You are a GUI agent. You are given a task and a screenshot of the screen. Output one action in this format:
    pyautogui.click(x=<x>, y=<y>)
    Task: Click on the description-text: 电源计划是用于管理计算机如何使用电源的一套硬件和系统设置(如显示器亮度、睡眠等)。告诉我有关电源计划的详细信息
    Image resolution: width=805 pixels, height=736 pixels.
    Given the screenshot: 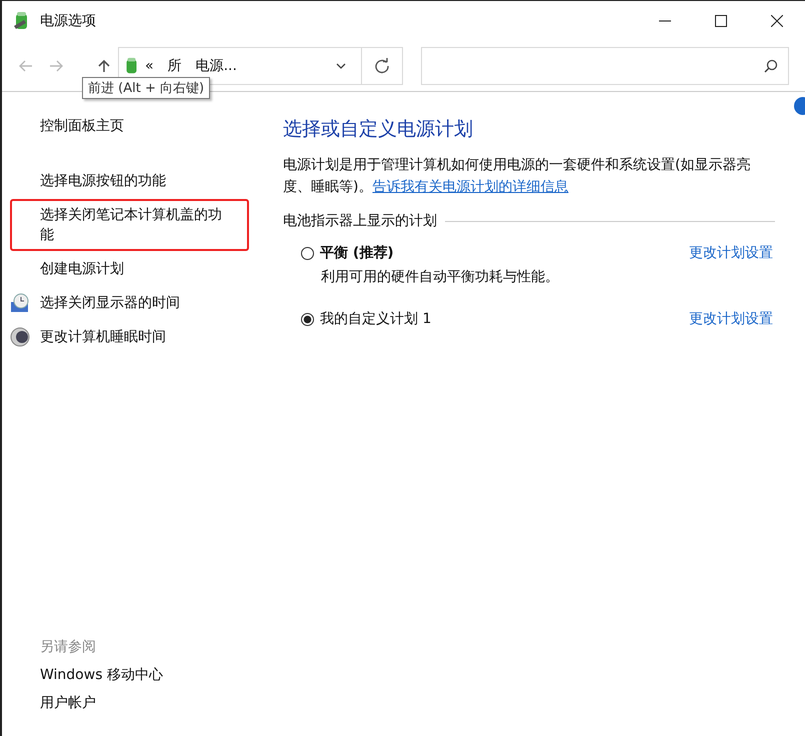 What is the action you would take?
    pyautogui.click(x=517, y=176)
    